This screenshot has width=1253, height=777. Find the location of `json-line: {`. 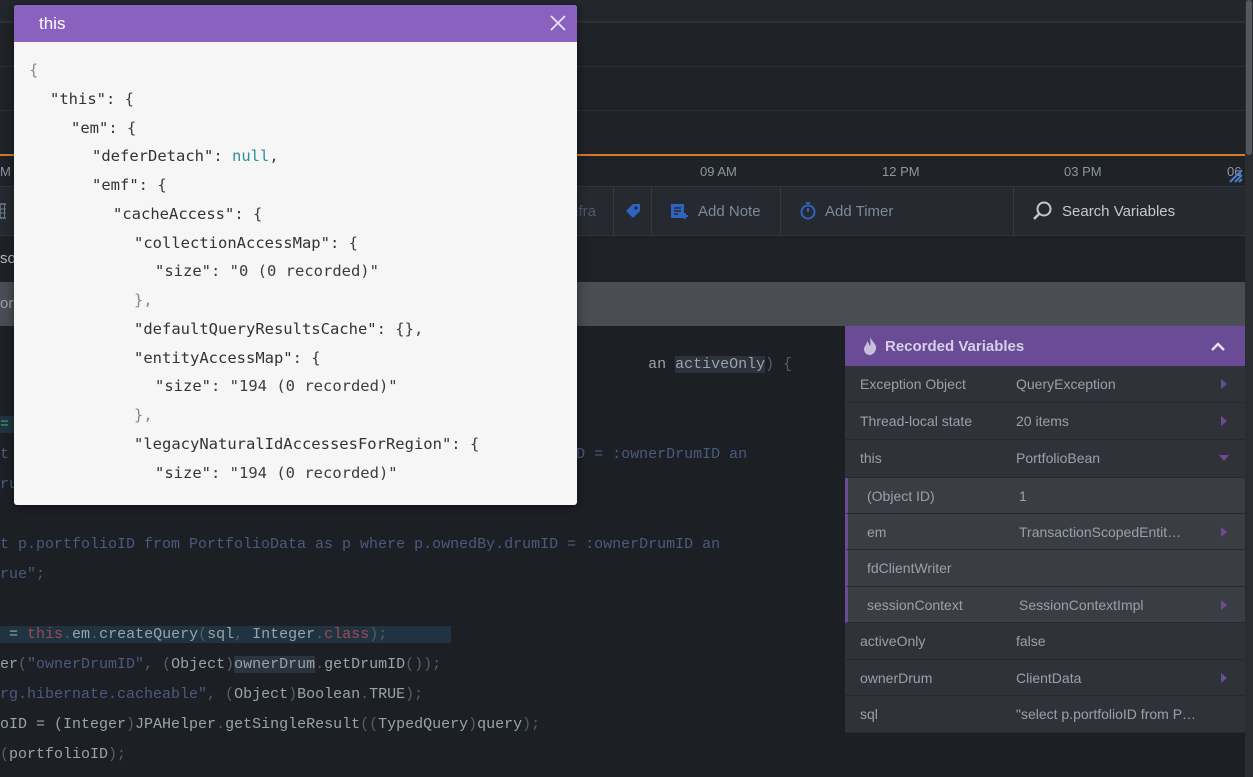

json-line: { is located at coordinates (33, 70).